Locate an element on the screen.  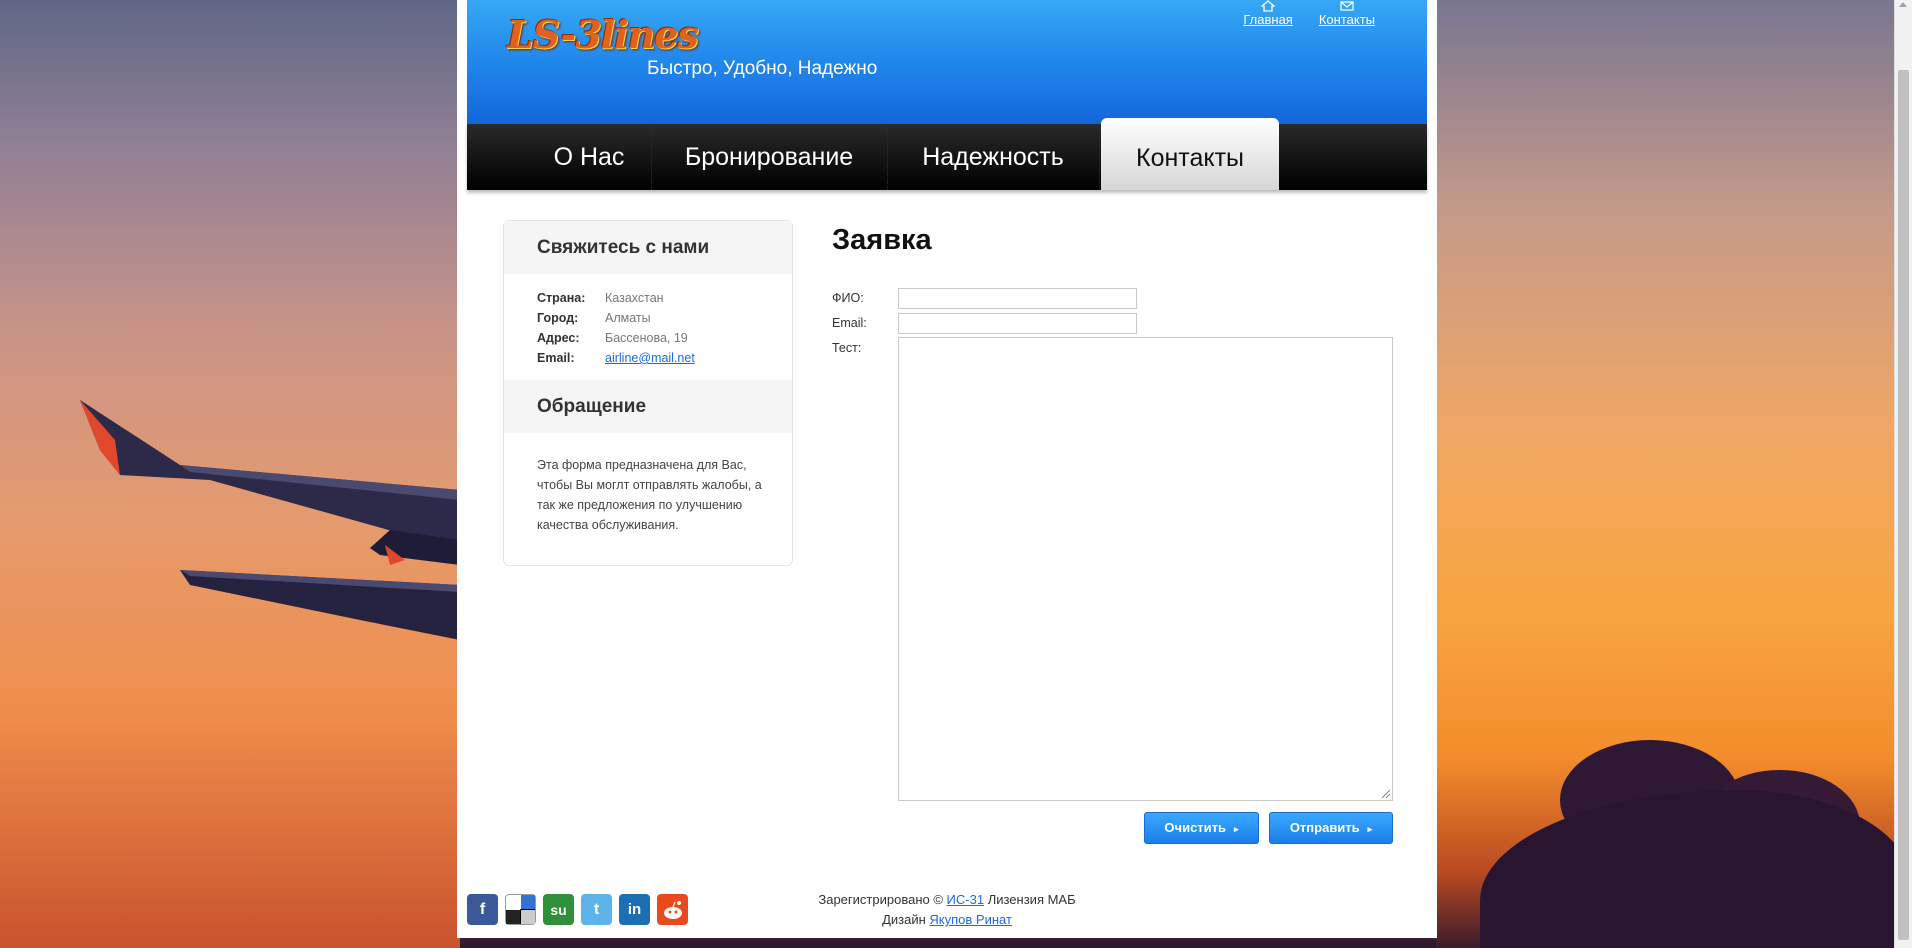
contact-row: Страна: Казахстан is located at coordinates (664, 298).